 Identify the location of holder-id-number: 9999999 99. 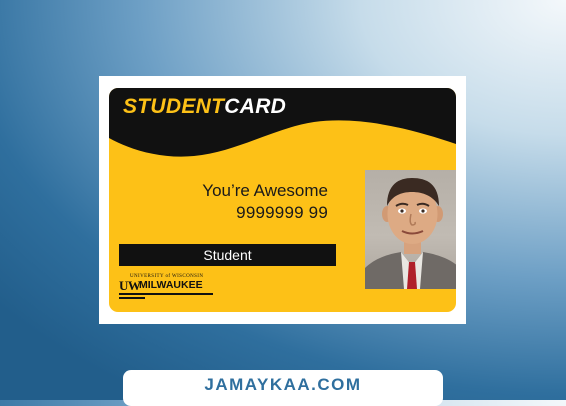
(282, 212).